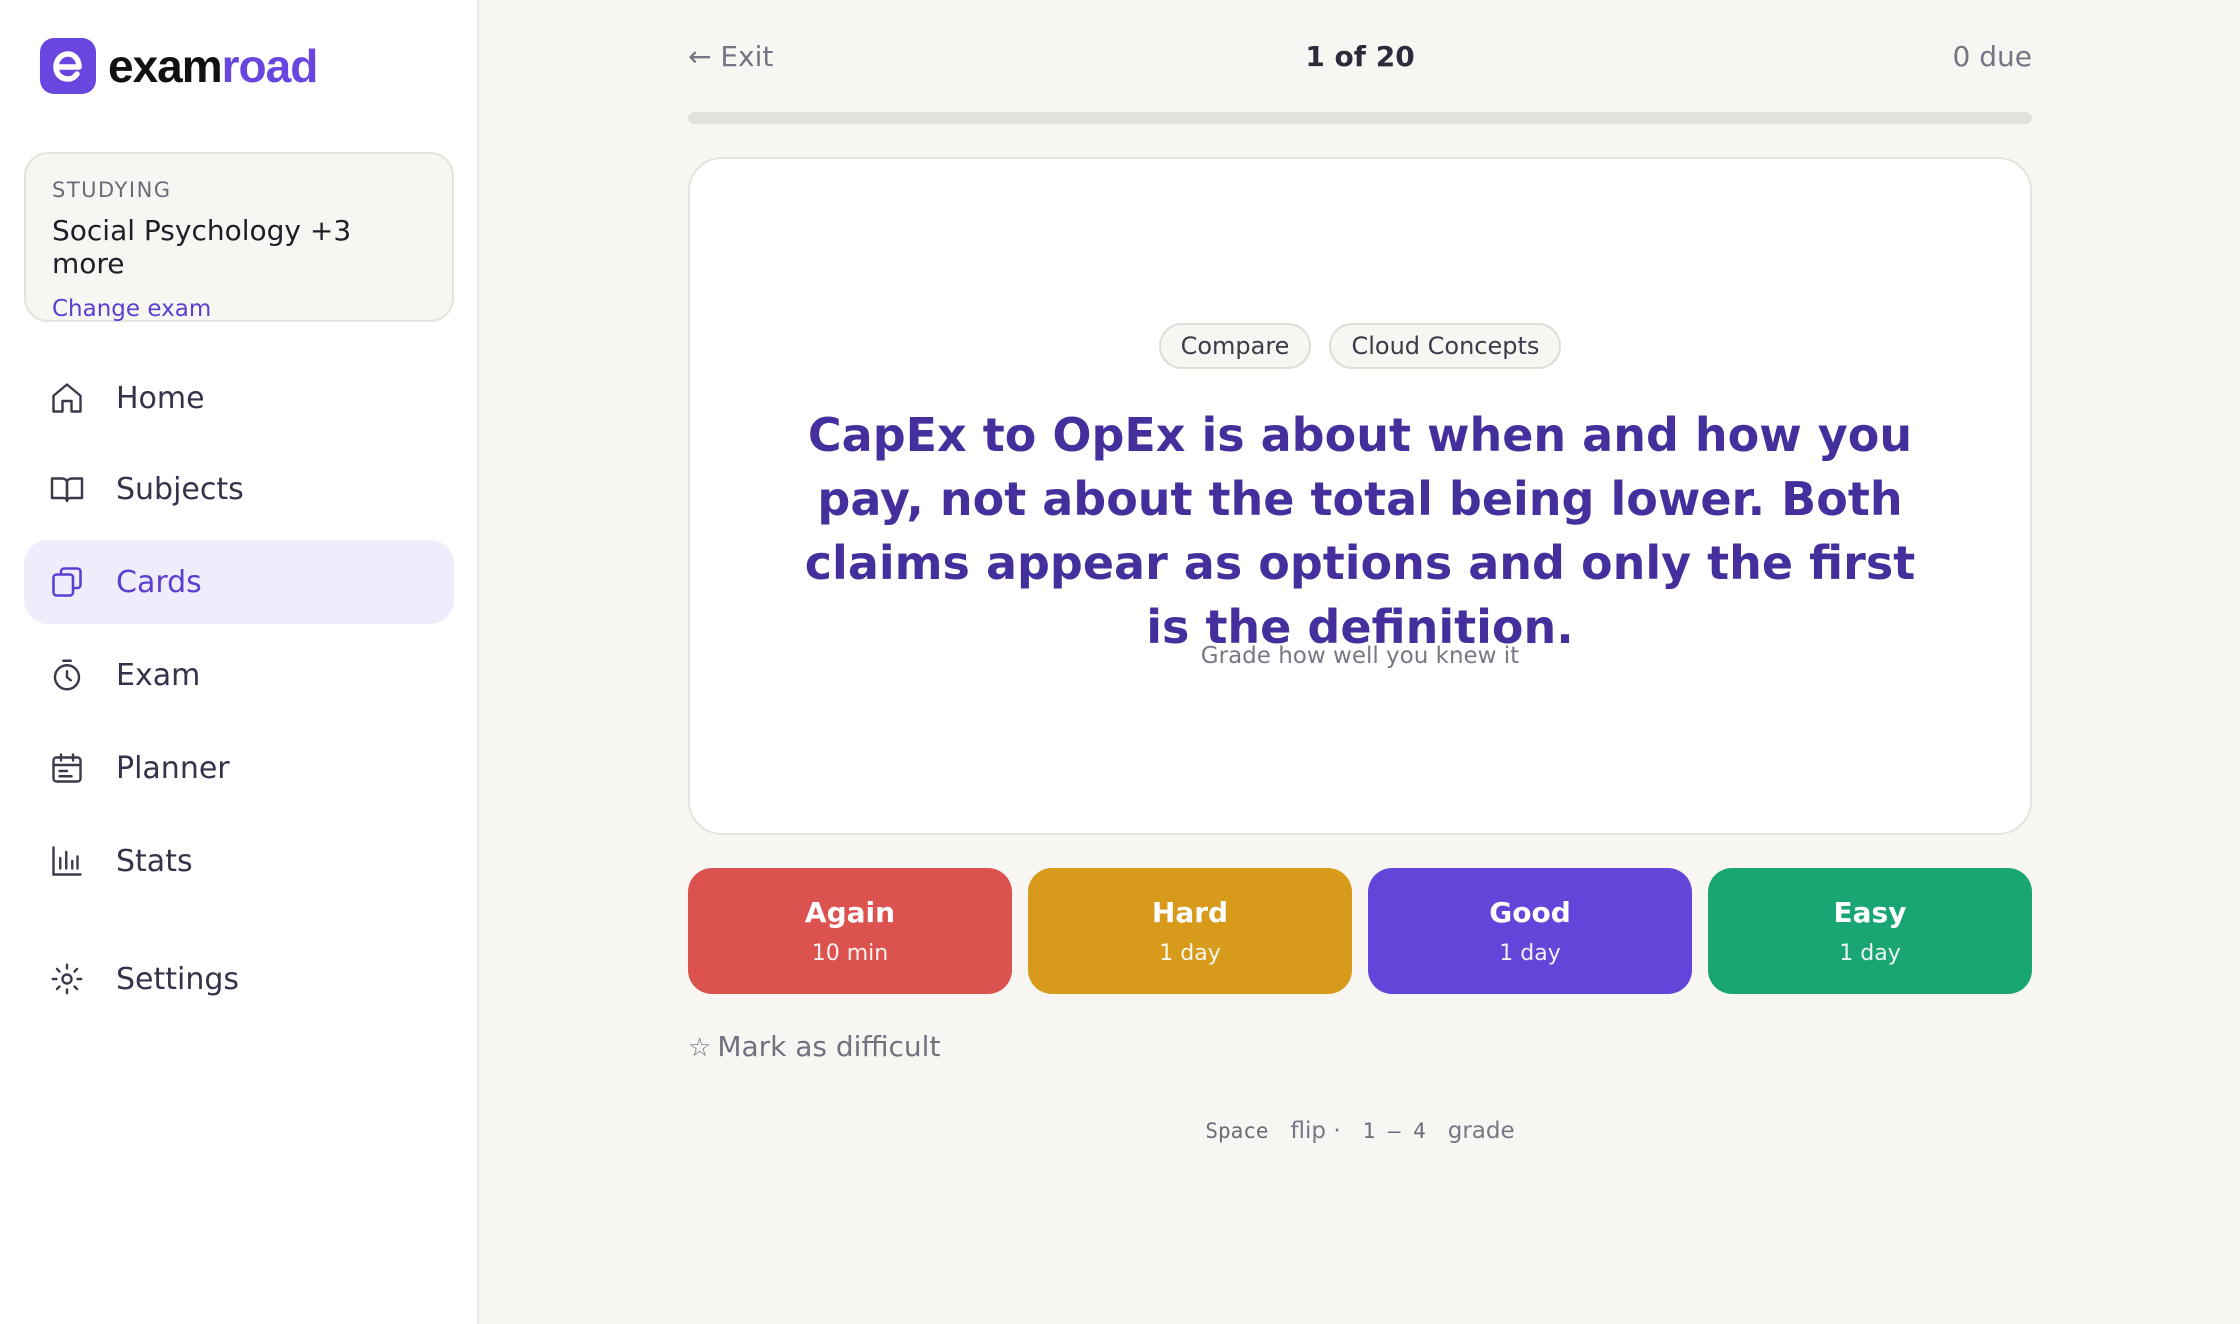 The image size is (2240, 1324). I want to click on sidebar-item-subjects: Subjects, so click(239, 489).